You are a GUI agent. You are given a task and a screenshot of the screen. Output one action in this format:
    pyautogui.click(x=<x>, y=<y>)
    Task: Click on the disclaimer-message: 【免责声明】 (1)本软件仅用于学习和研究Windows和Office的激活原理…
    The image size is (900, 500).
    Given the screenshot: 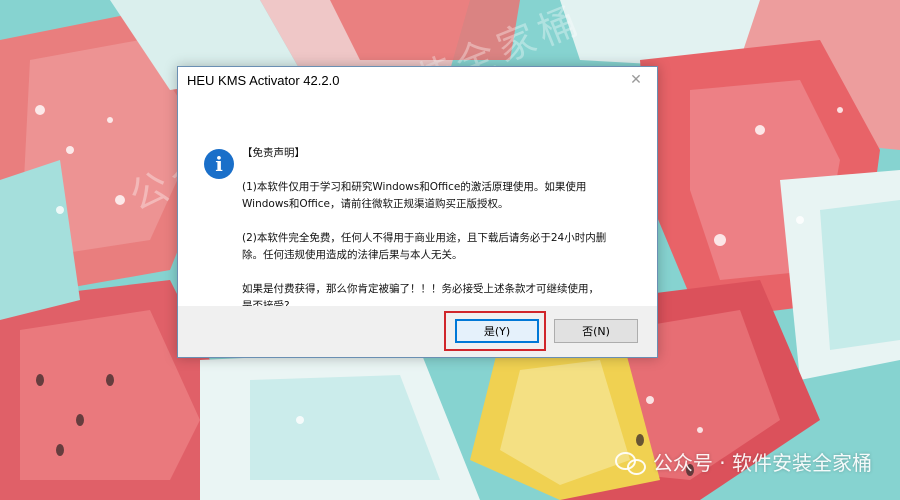 What is the action you would take?
    pyautogui.click(x=442, y=231)
    